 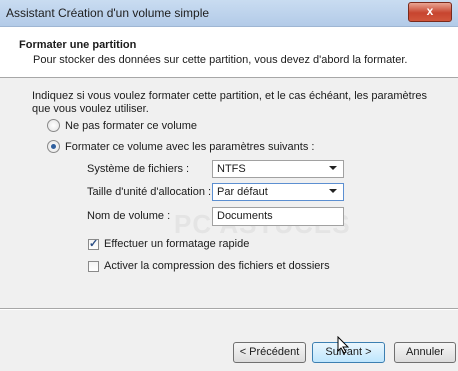 I want to click on quick-format-box, so click(x=93, y=243).